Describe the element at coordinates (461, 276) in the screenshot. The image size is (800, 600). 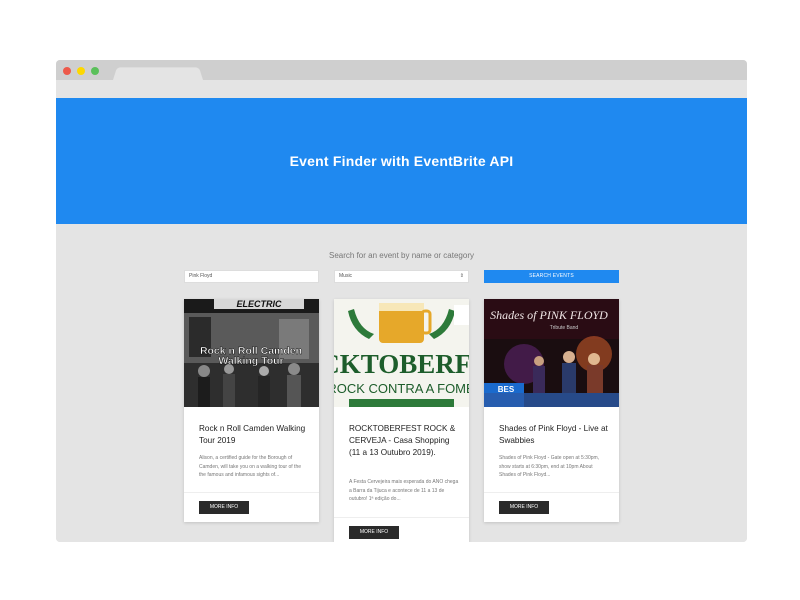
I see `select-arrows-icon: ⇕` at that location.